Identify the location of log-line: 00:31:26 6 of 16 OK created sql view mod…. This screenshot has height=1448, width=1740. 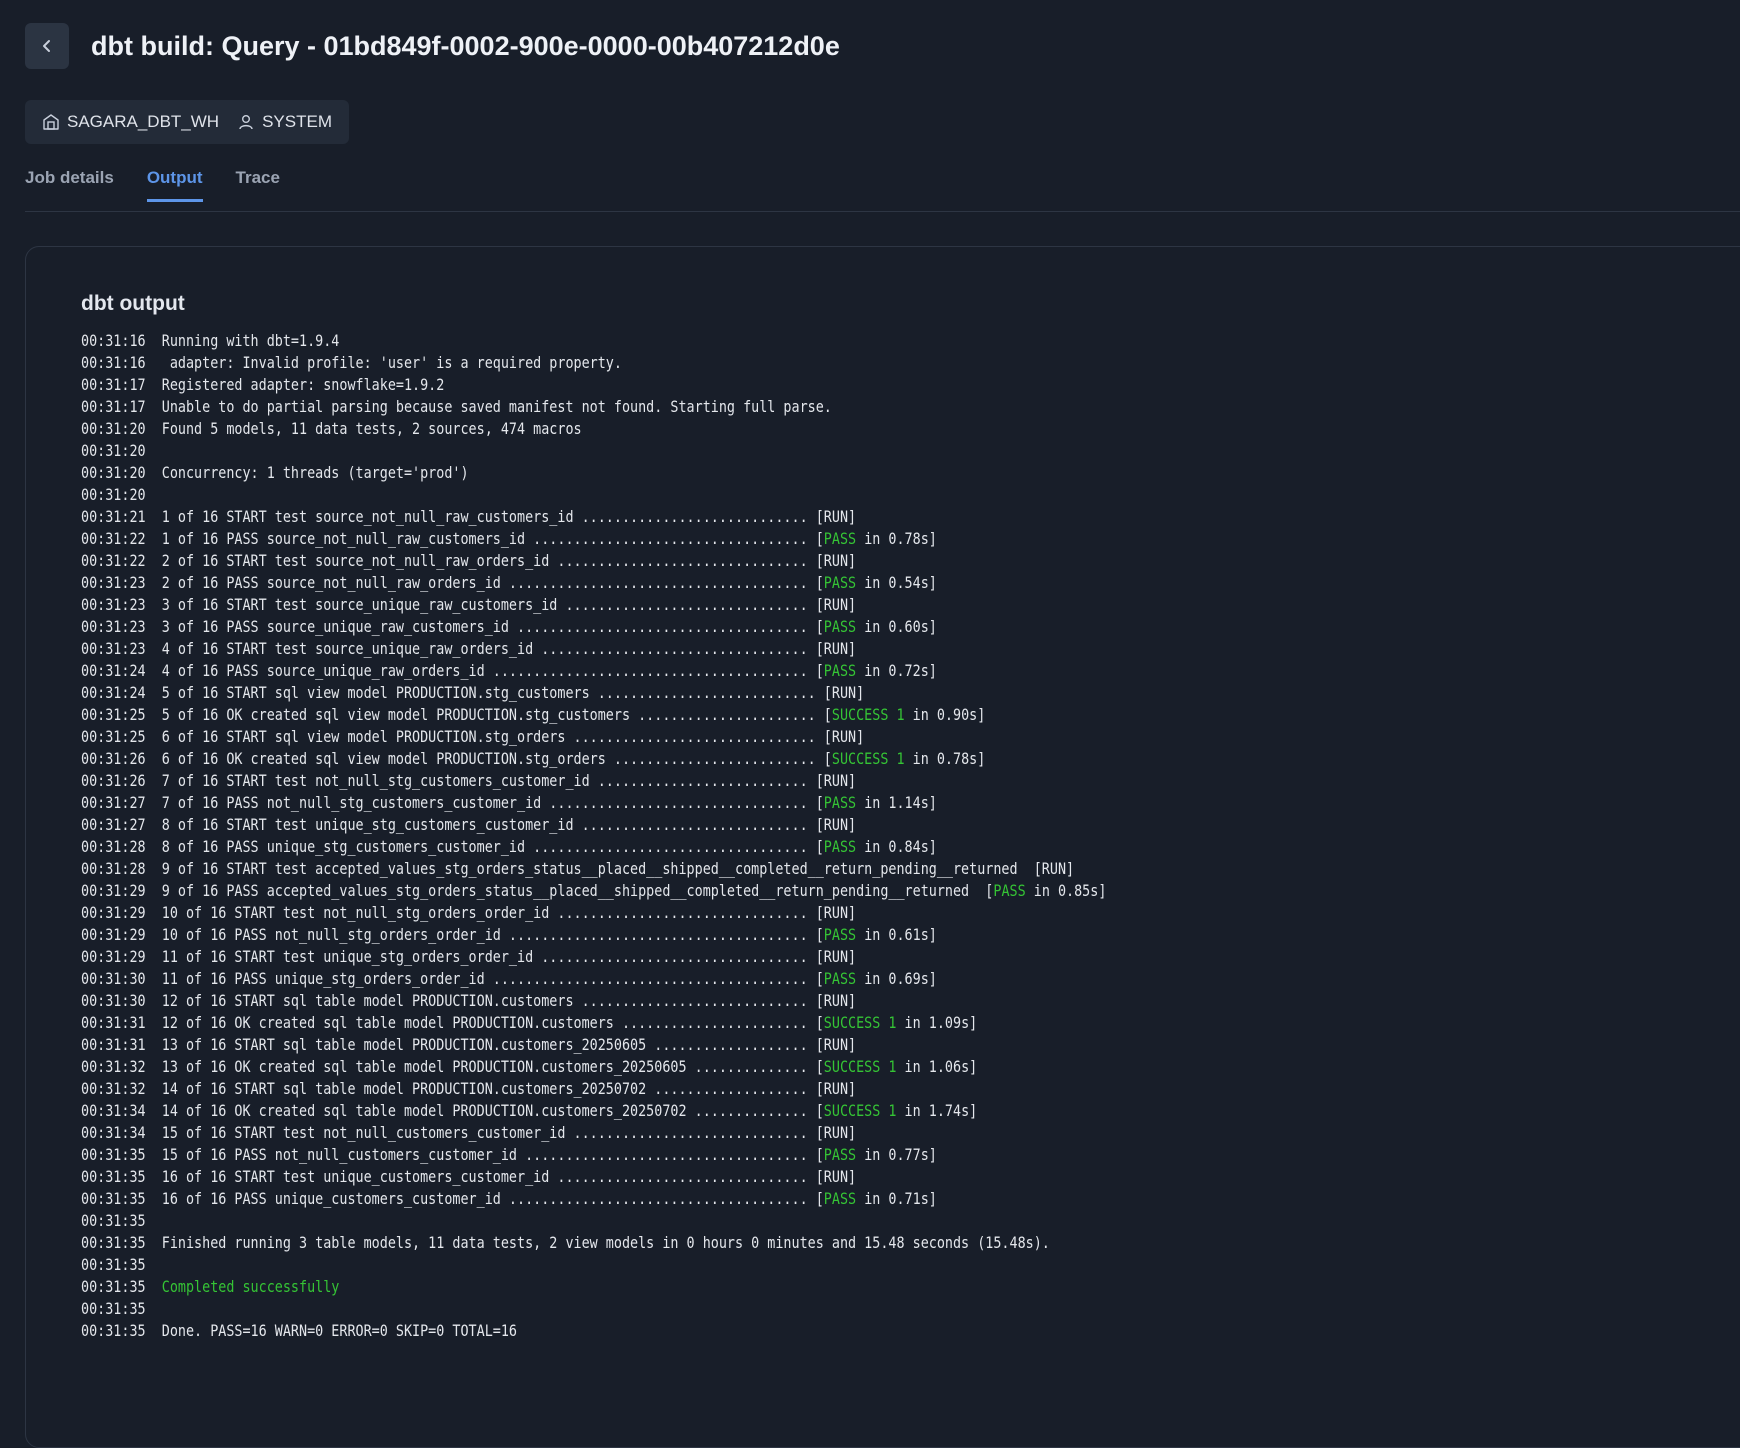
(593, 759).